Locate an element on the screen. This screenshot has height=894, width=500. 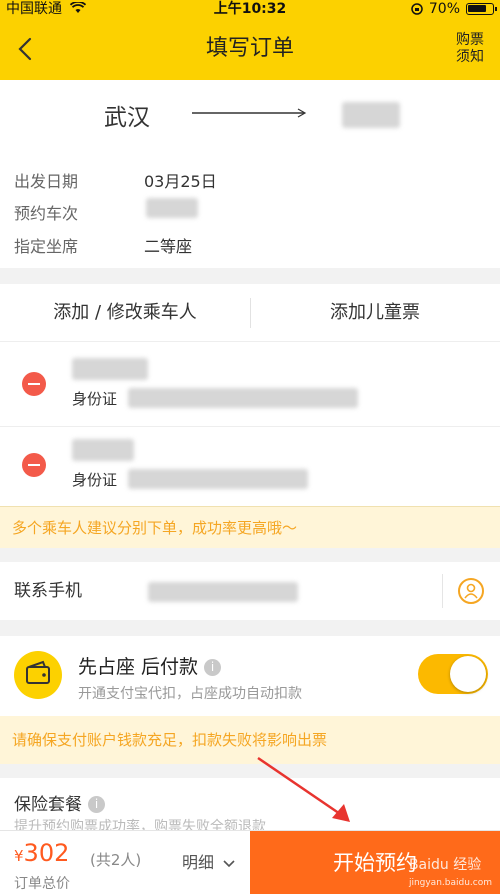
watermark-url: jingyan.baidu.com is located at coordinates (450, 883).